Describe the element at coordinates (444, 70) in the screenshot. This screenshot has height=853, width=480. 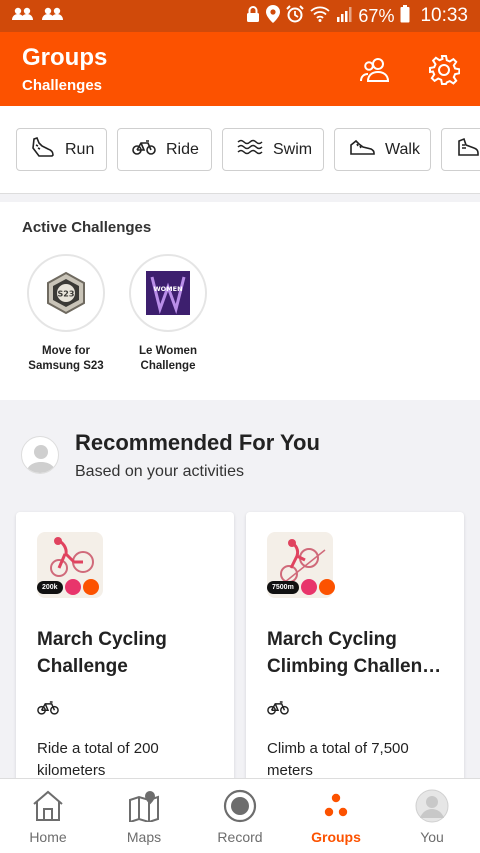
I see `gear-icon` at that location.